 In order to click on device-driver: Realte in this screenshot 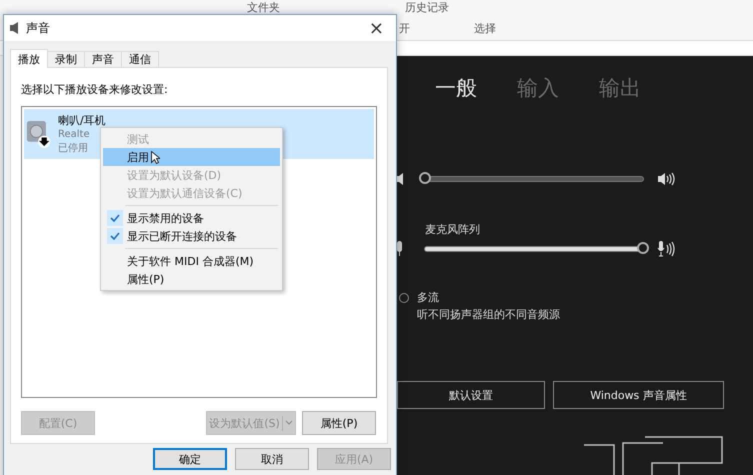, I will do `click(74, 134)`.